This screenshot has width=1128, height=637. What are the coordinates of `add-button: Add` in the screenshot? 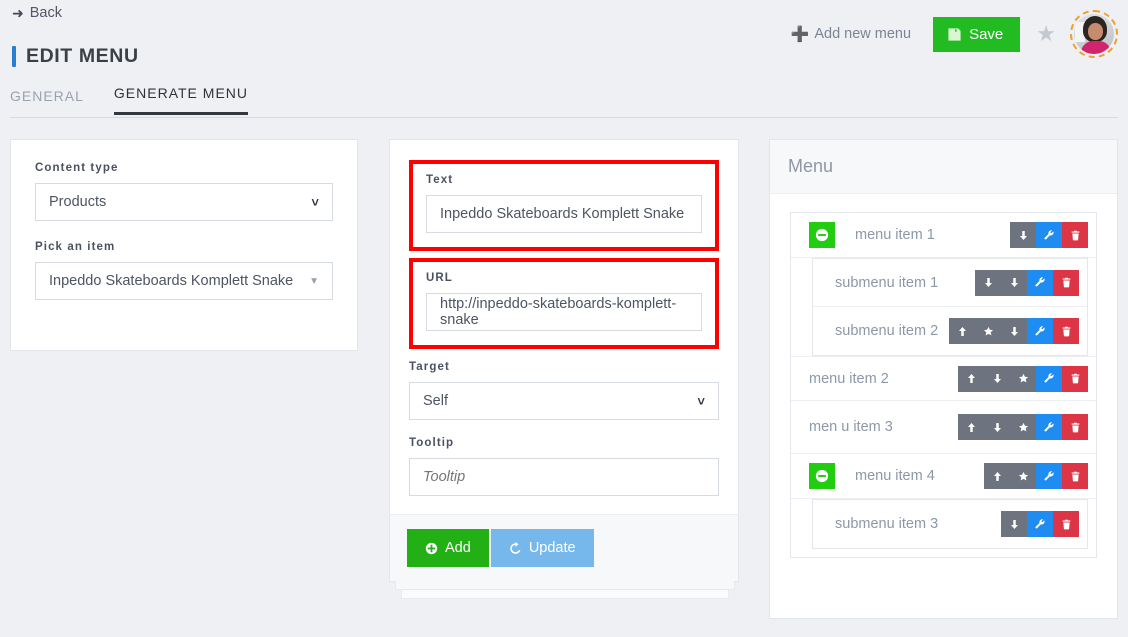 It's located at (448, 548).